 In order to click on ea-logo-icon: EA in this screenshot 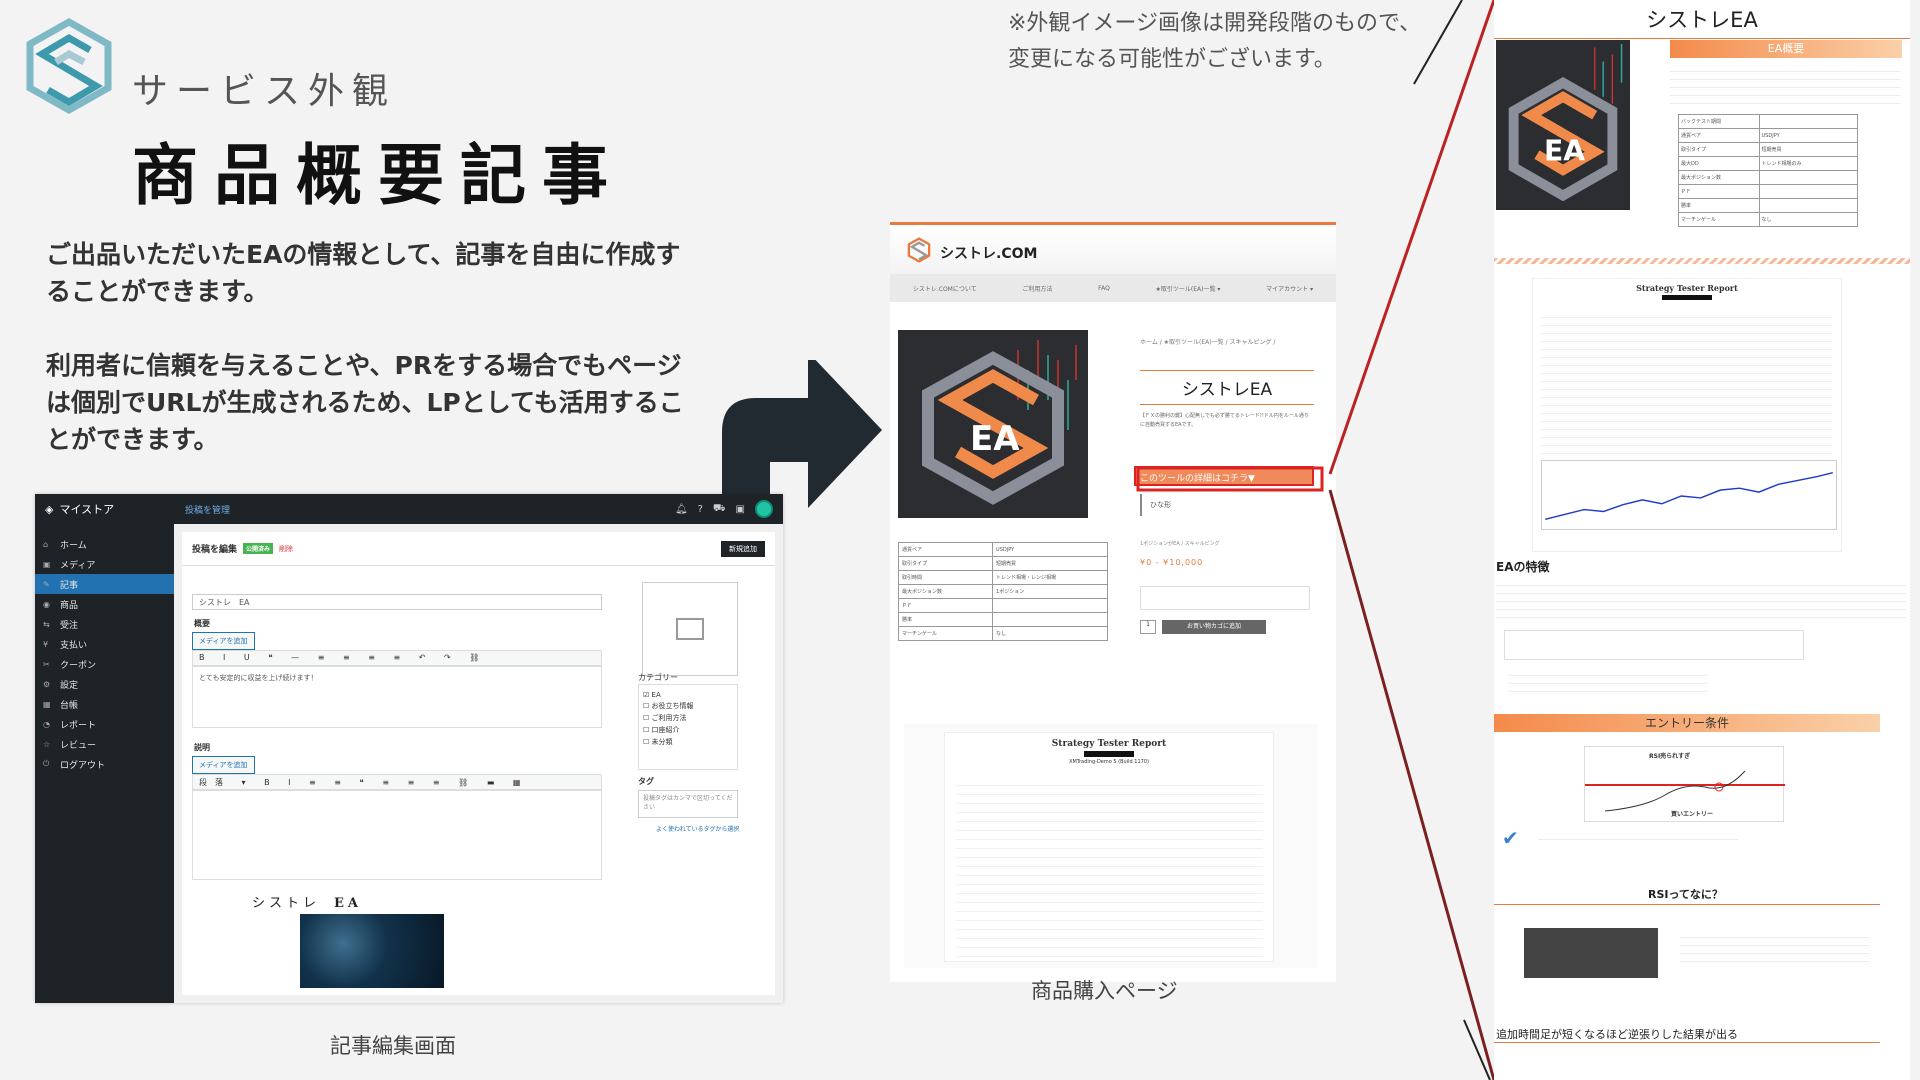, I will do `click(999, 422)`.